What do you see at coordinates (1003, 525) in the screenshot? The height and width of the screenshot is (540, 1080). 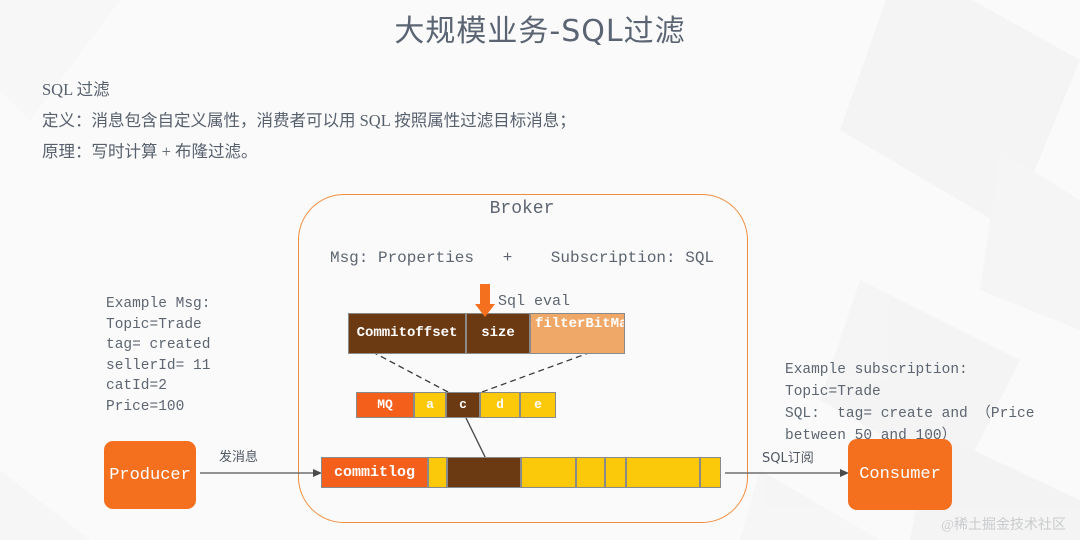 I see `watermark: @稀土掘金技术社区` at bounding box center [1003, 525].